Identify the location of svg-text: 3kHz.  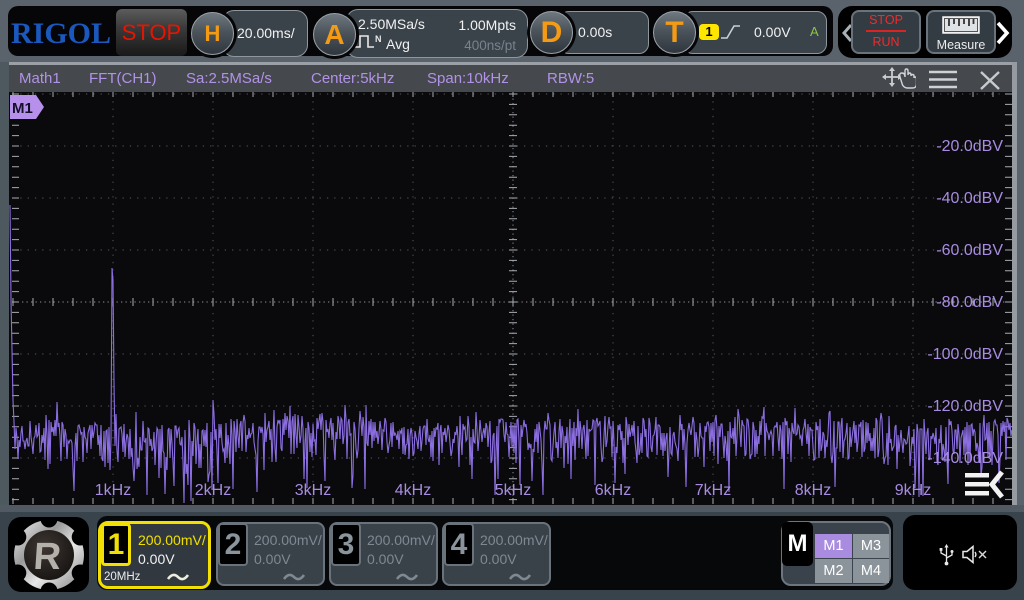
(313, 490).